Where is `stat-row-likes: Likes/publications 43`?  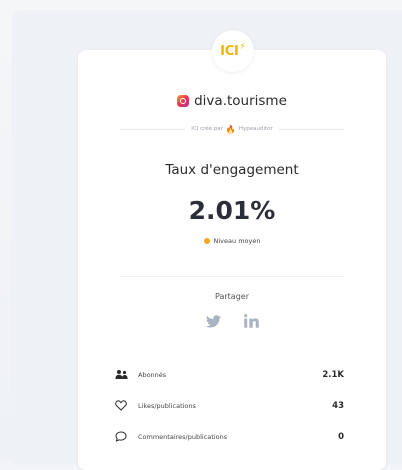
stat-row-likes: Likes/publications 43 is located at coordinates (229, 405).